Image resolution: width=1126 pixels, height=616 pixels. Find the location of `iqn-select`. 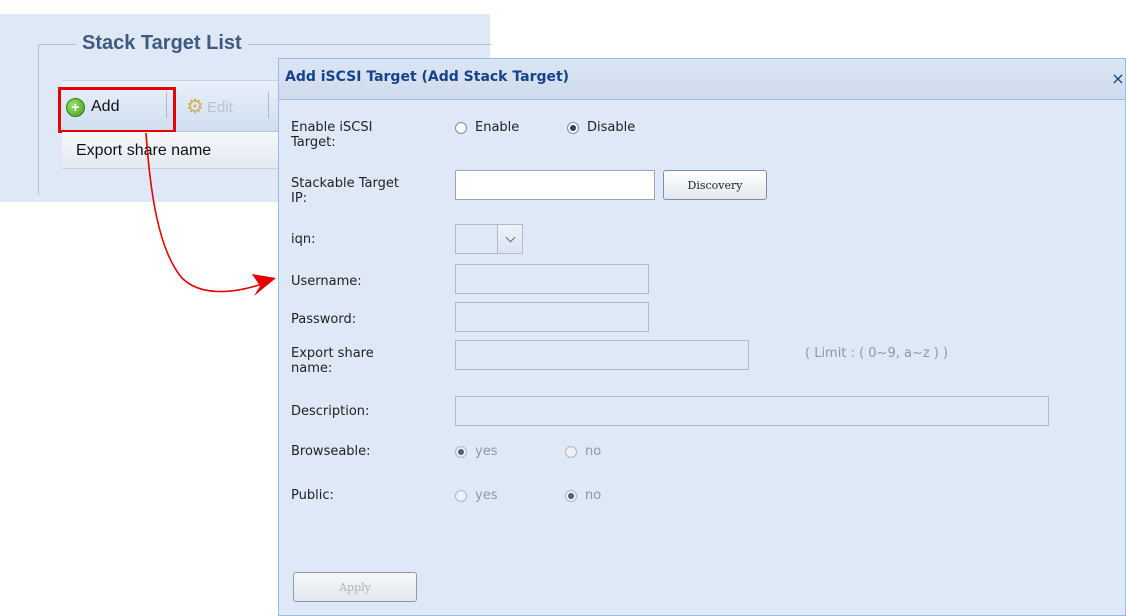

iqn-select is located at coordinates (489, 239).